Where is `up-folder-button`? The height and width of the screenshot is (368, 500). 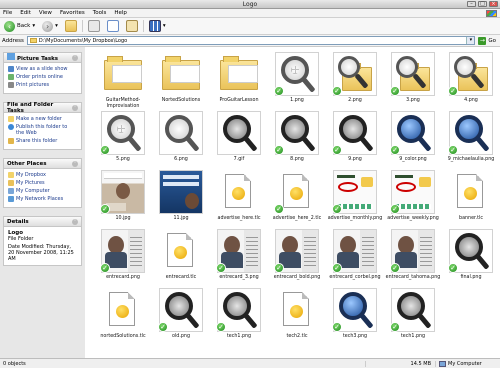 up-folder-button is located at coordinates (71, 26).